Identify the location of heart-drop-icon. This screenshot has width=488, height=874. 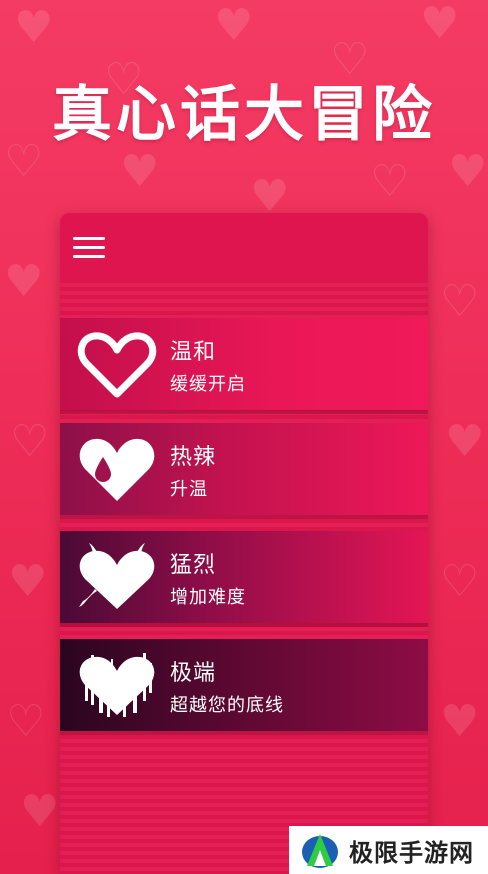
(117, 469).